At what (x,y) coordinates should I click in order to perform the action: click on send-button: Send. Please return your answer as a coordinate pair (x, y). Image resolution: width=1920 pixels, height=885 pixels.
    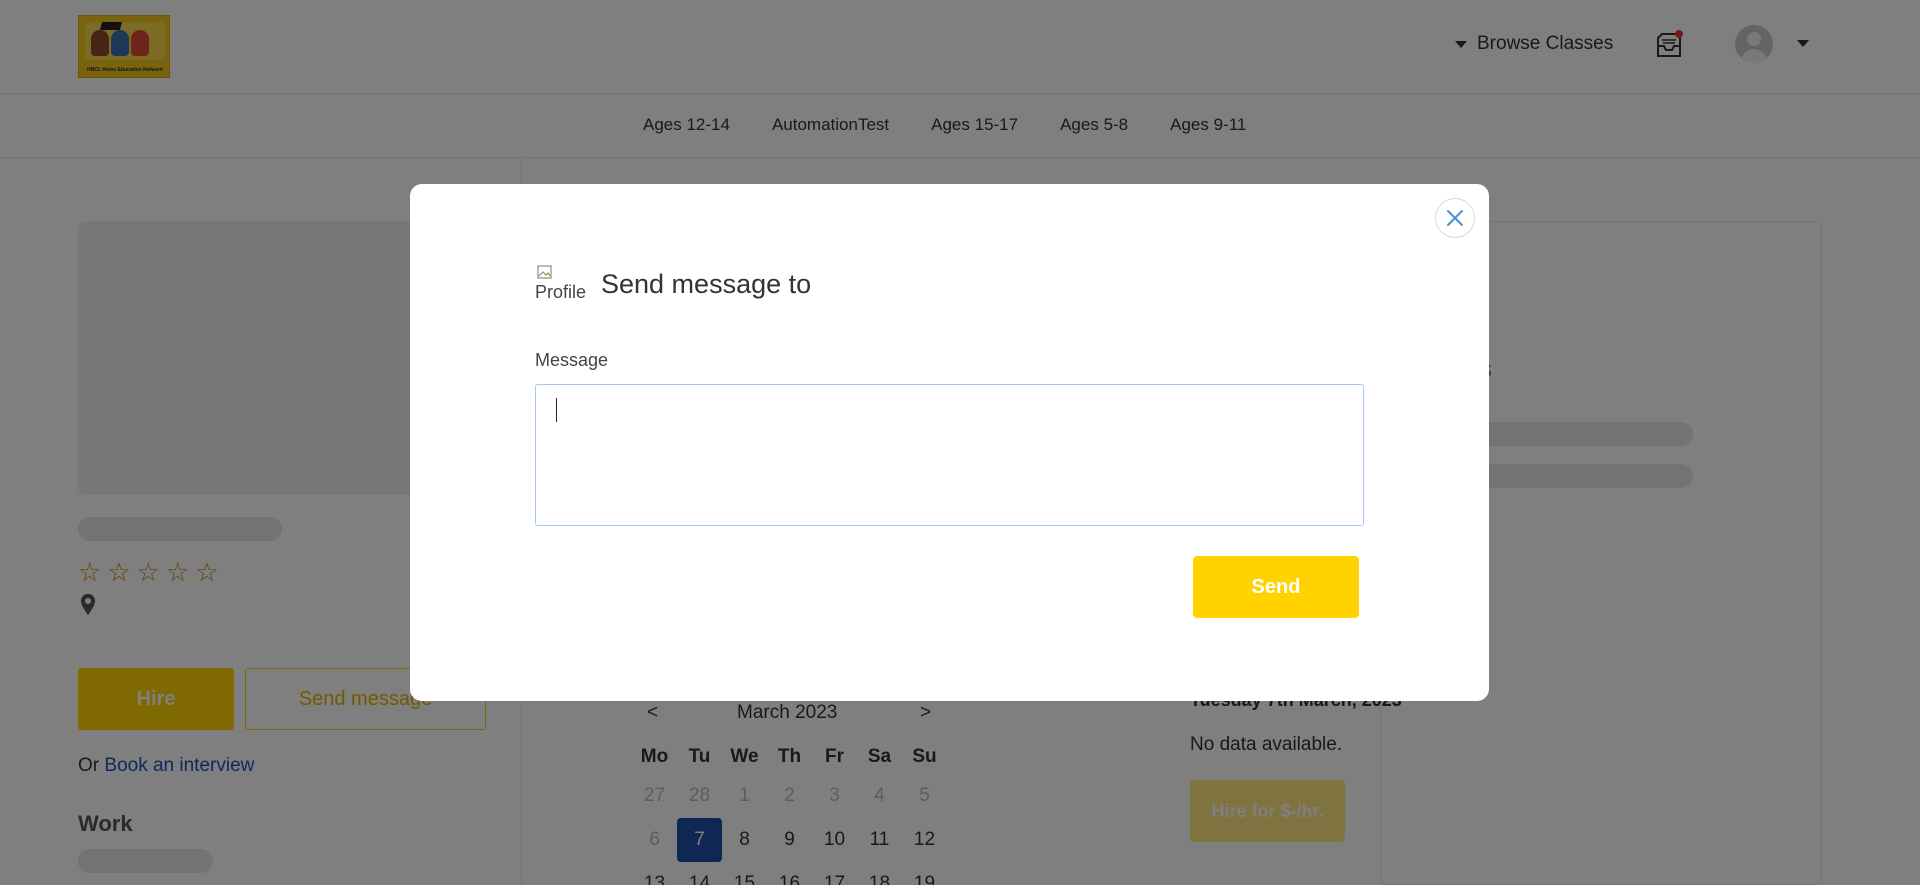
    Looking at the image, I should click on (1276, 587).